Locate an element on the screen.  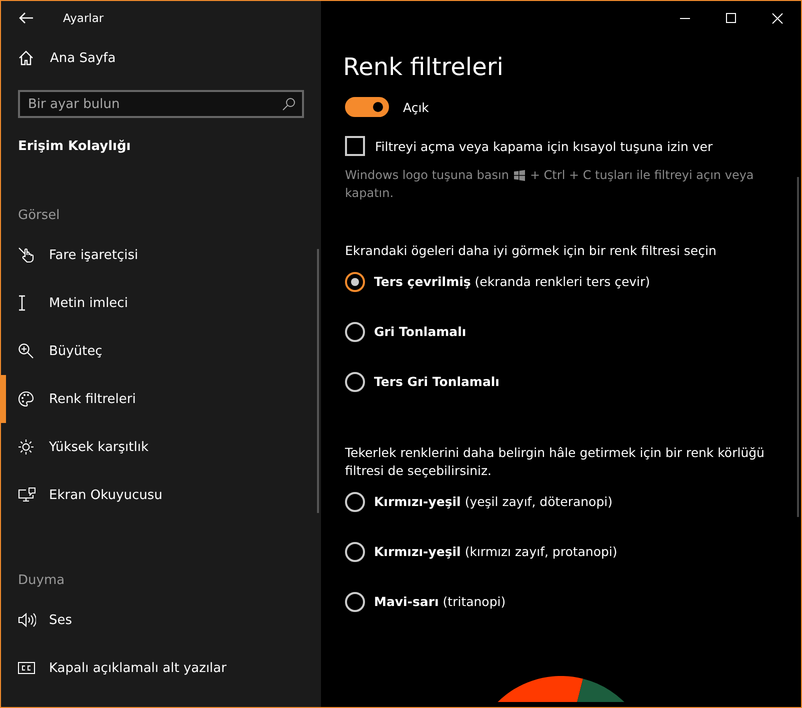
hint-text: kapatın. is located at coordinates (369, 193).